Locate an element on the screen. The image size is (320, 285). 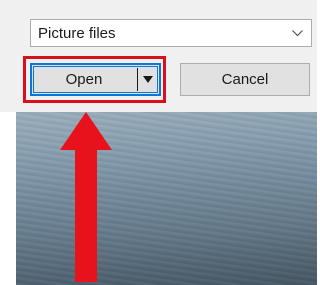
file-type-dropdown: Picture files is located at coordinates (171, 33).